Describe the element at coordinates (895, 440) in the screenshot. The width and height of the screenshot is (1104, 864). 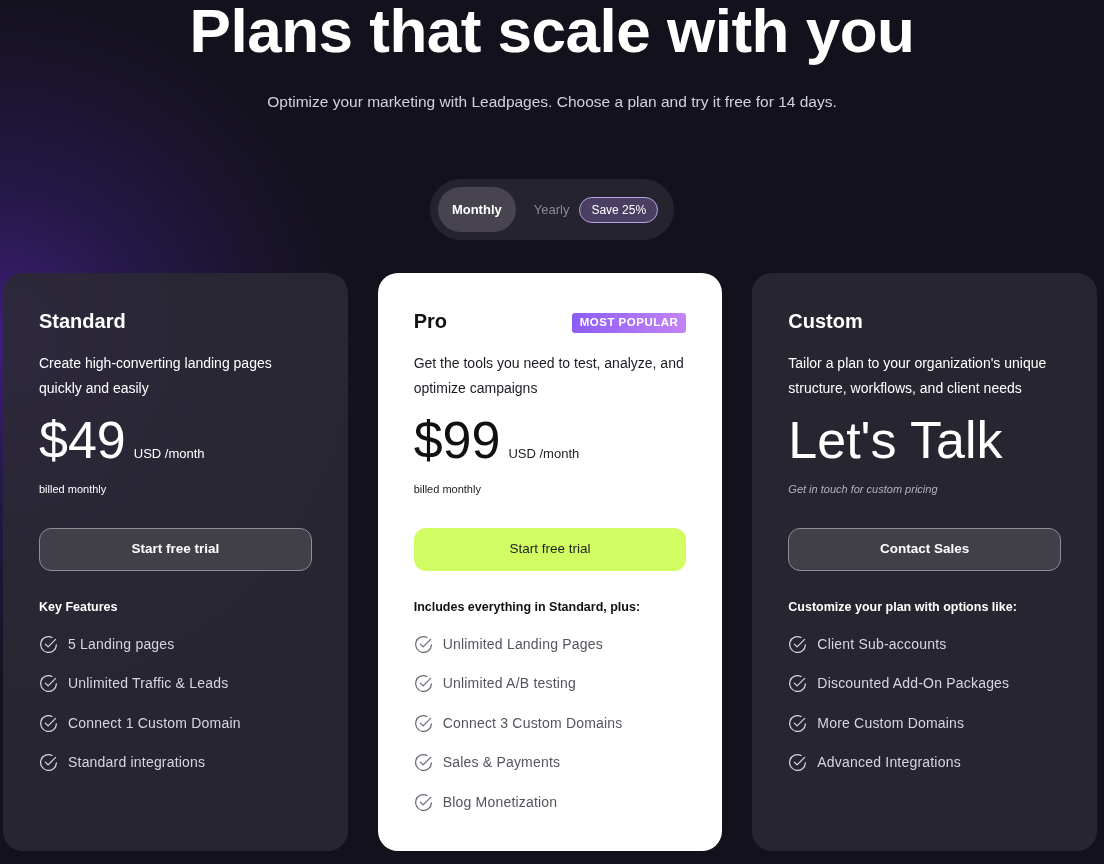
I see `plan-price: Let's Talk` at that location.